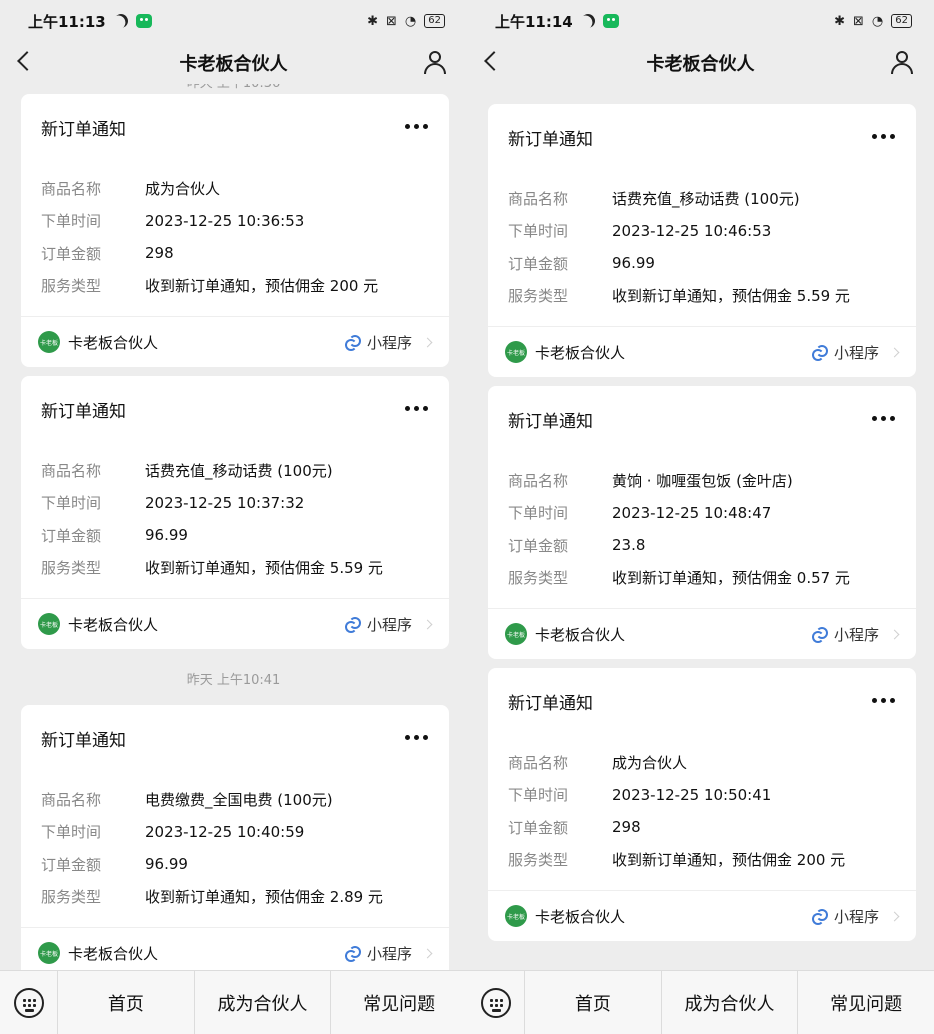 The width and height of the screenshot is (934, 1034). I want to click on card-row: 下单时间 2023-12-25 10:46:53, so click(702, 231).